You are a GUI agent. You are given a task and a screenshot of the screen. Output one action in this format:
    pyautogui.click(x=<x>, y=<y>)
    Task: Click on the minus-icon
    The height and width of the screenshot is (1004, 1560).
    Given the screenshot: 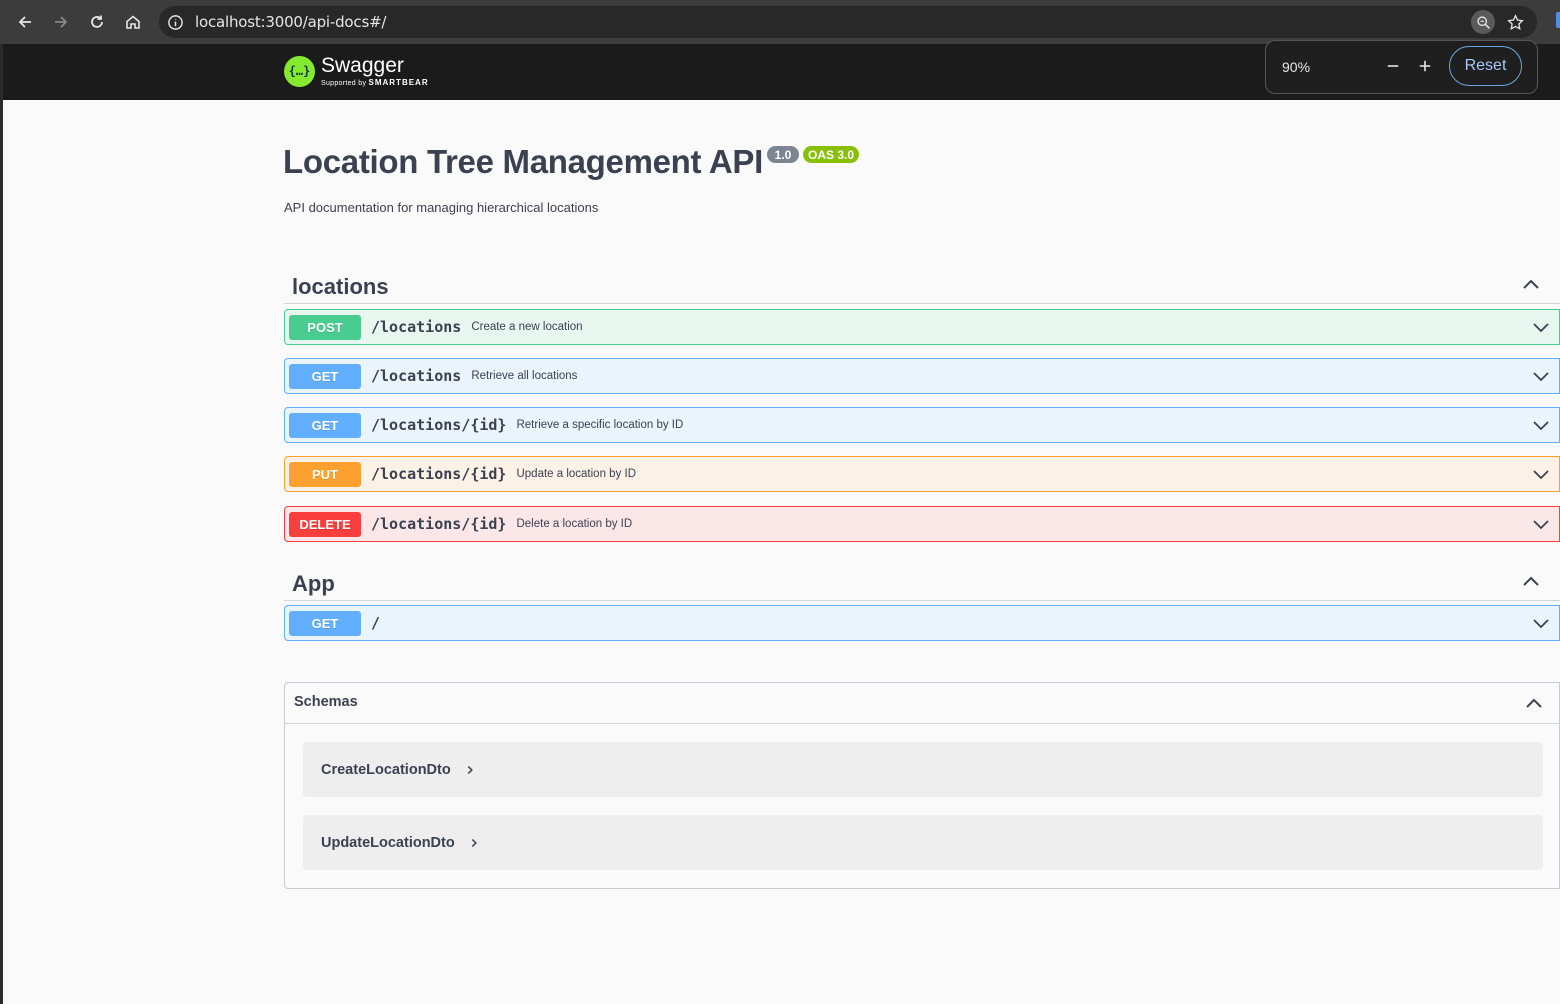 What is the action you would take?
    pyautogui.click(x=1393, y=66)
    